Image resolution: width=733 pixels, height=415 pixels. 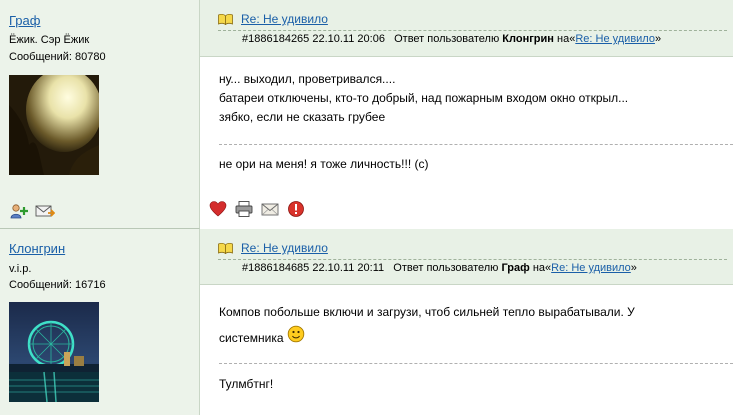 I want to click on reply-user: Граф, so click(x=515, y=268).